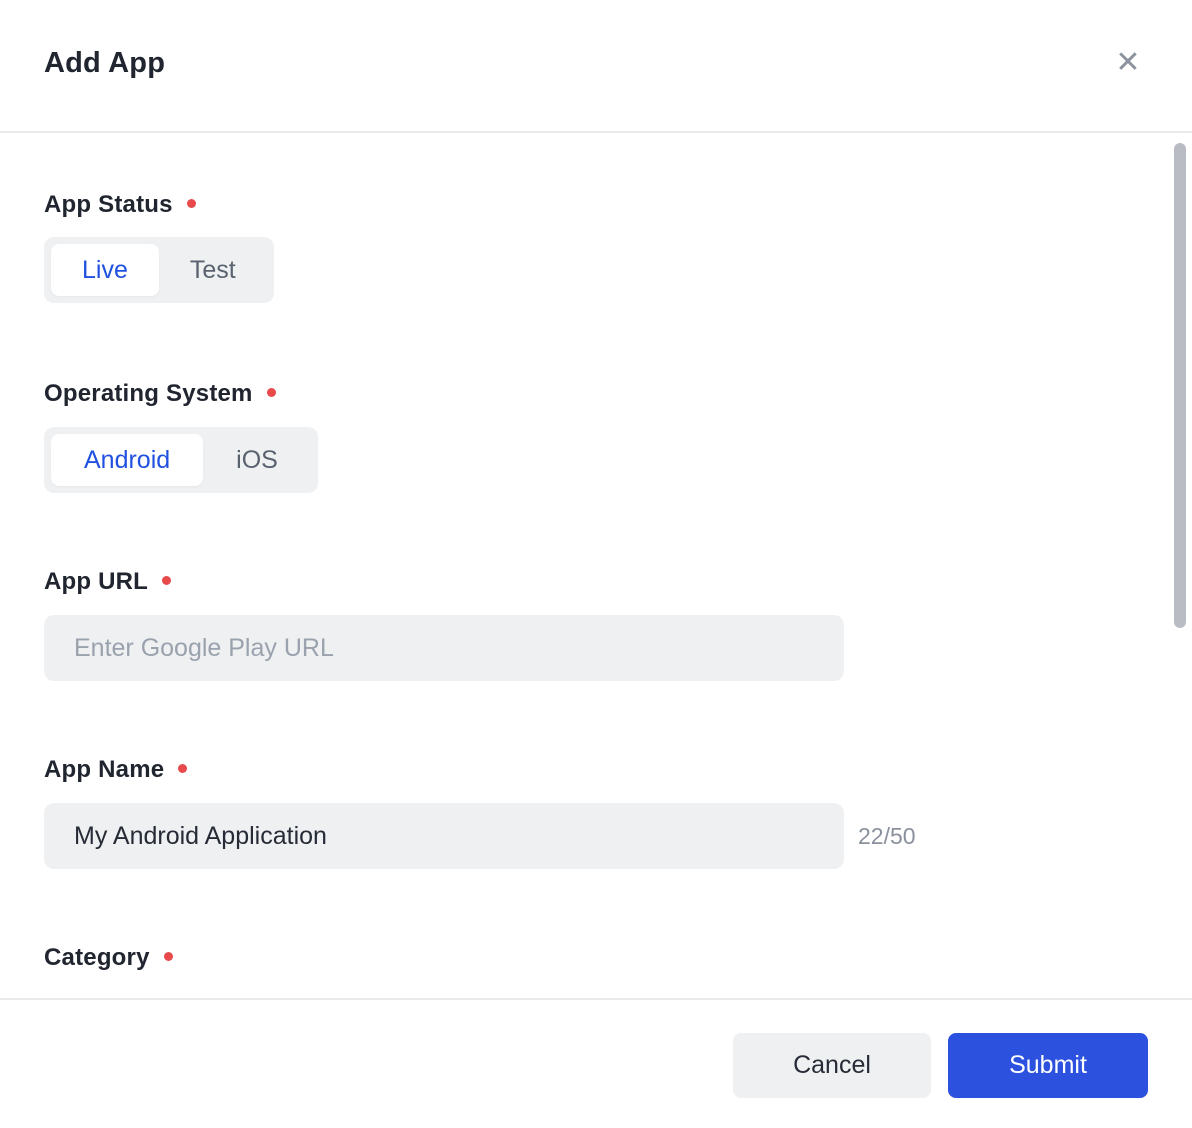 The height and width of the screenshot is (1128, 1192). Describe the element at coordinates (97, 957) in the screenshot. I see `category-label-text: Category` at that location.